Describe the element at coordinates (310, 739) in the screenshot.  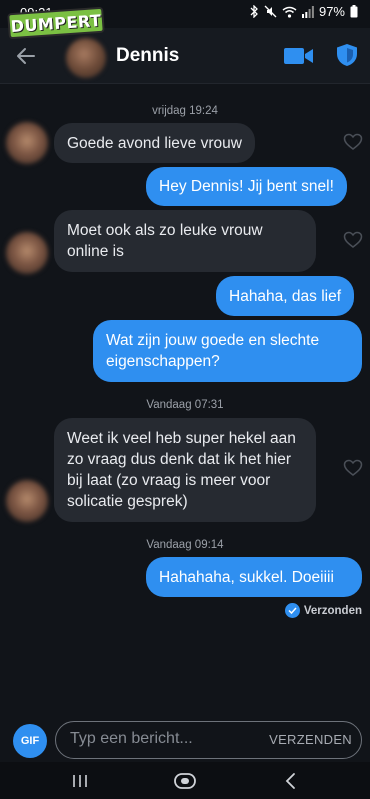
I see `send-button: VERZENDEN` at that location.